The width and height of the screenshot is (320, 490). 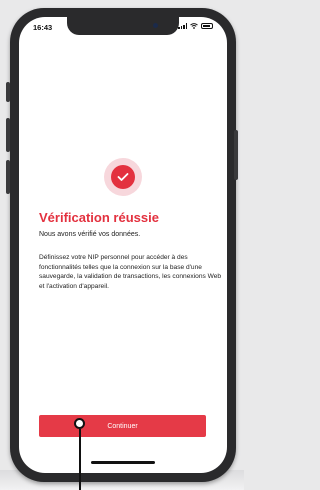 What do you see at coordinates (207, 26) in the screenshot?
I see `battery-icon` at bounding box center [207, 26].